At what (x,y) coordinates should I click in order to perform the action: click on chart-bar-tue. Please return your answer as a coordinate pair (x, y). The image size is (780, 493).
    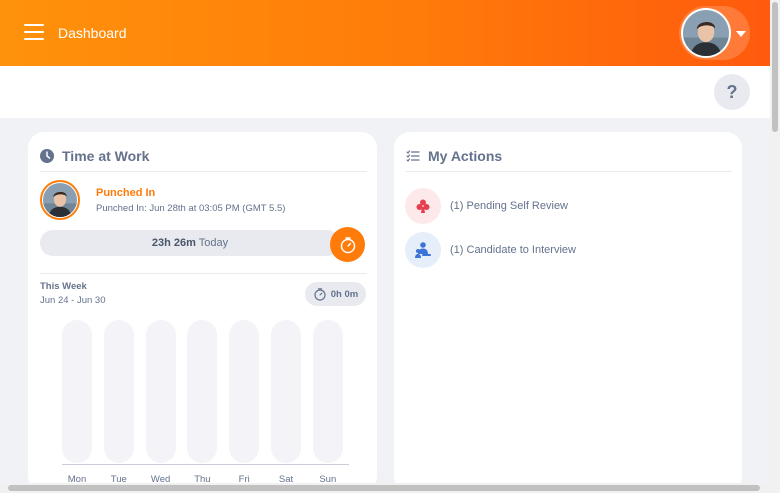
    Looking at the image, I should click on (118, 391).